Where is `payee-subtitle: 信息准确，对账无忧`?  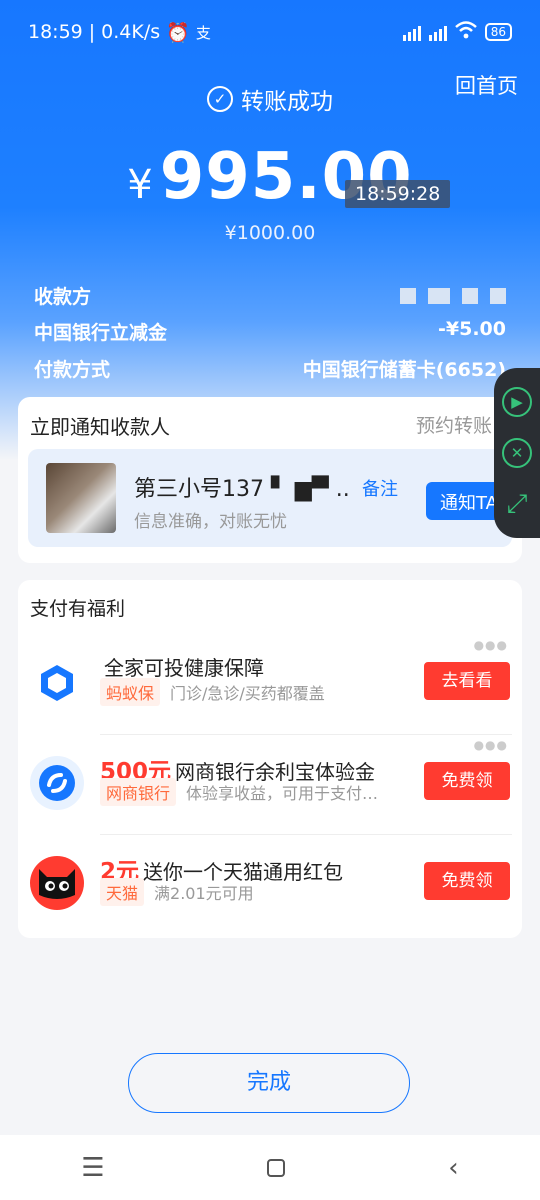
payee-subtitle: 信息准确，对账无忧 is located at coordinates (210, 522).